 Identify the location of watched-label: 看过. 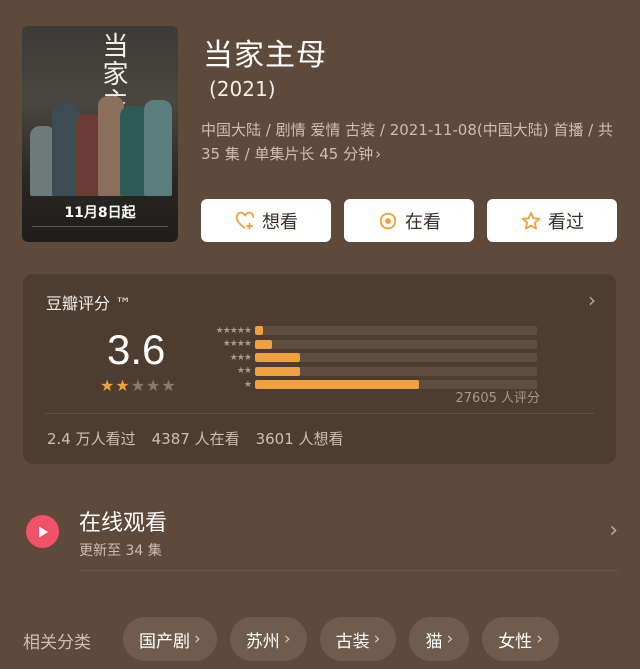
(566, 222).